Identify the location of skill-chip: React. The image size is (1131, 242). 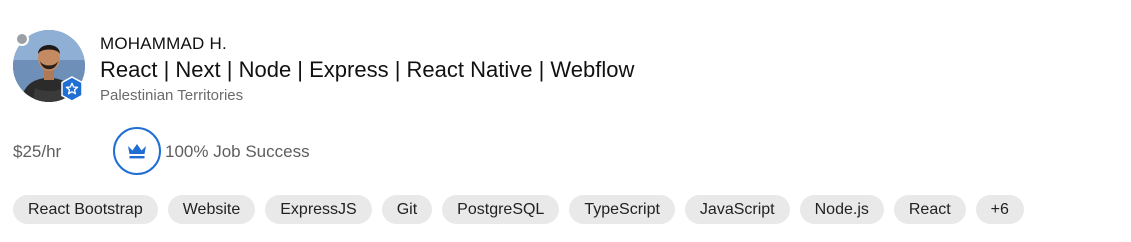
(929, 209).